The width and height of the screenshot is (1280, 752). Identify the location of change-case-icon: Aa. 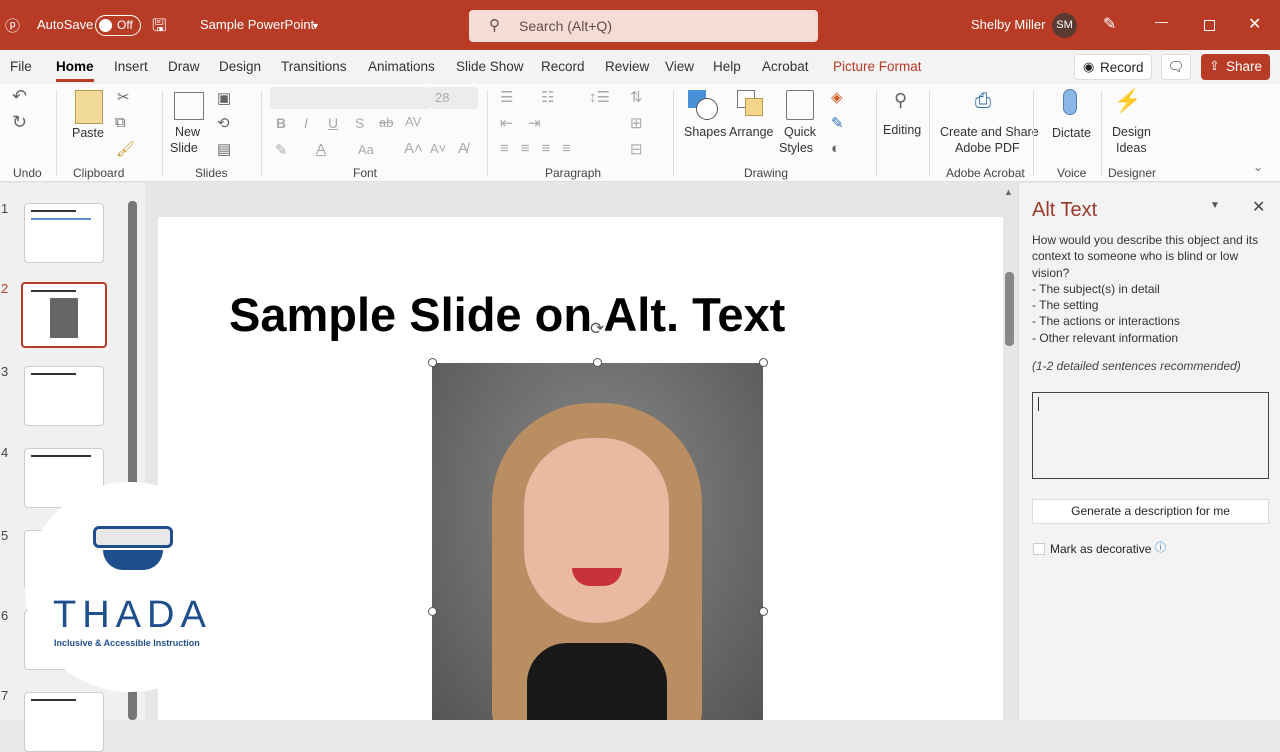
(366, 149).